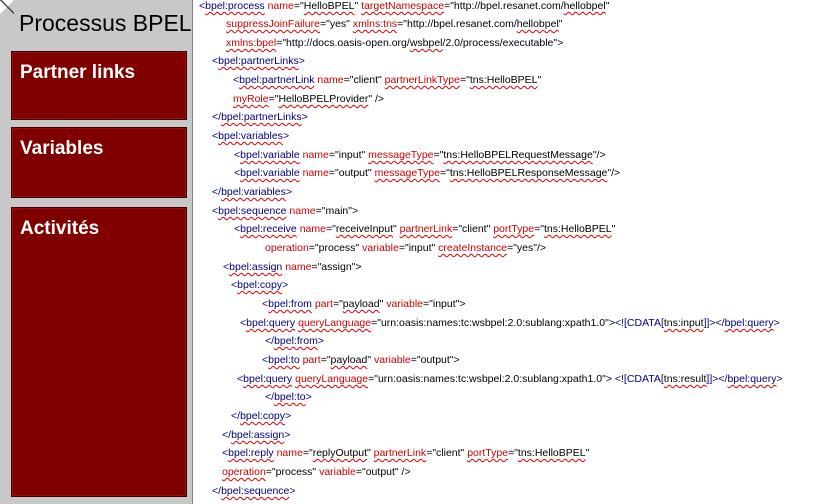 This screenshot has width=827, height=504. What do you see at coordinates (376, 99) in the screenshot?
I see `code-token: " />` at bounding box center [376, 99].